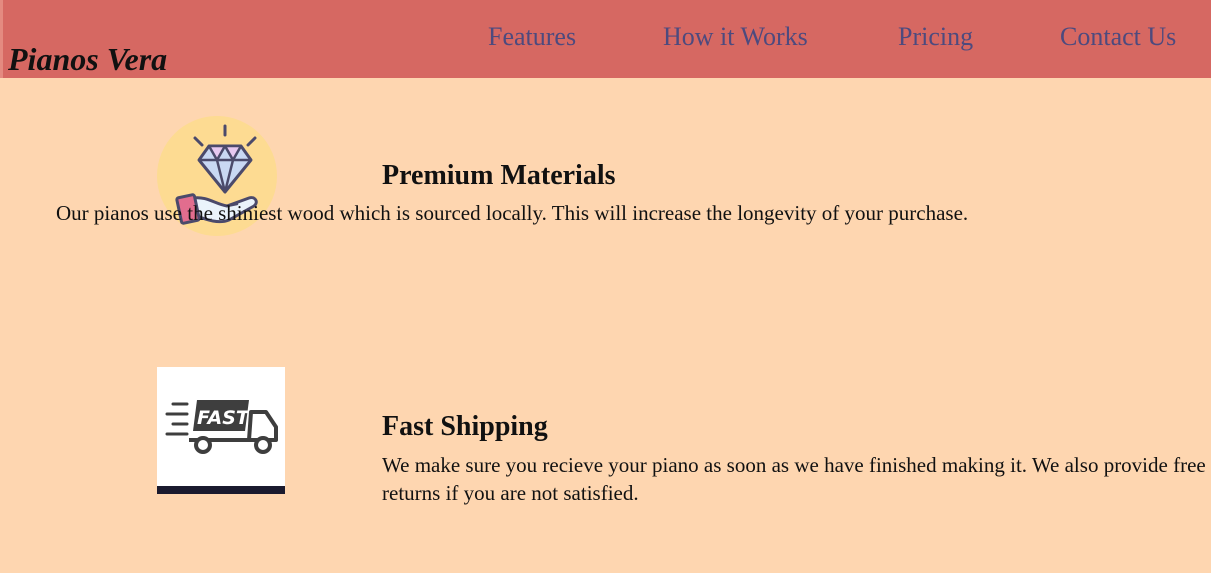  What do you see at coordinates (935, 37) in the screenshot?
I see `nav-link-pricing: Pricing` at bounding box center [935, 37].